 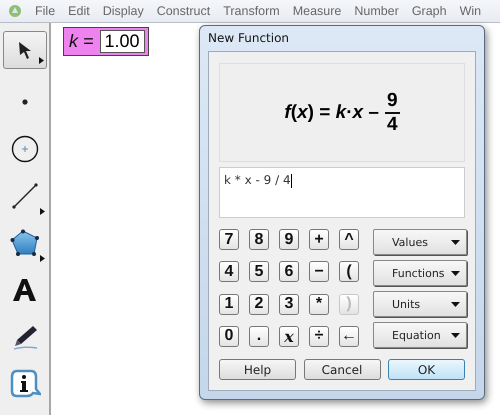 What do you see at coordinates (25, 290) in the screenshot?
I see `text-tool-icon` at bounding box center [25, 290].